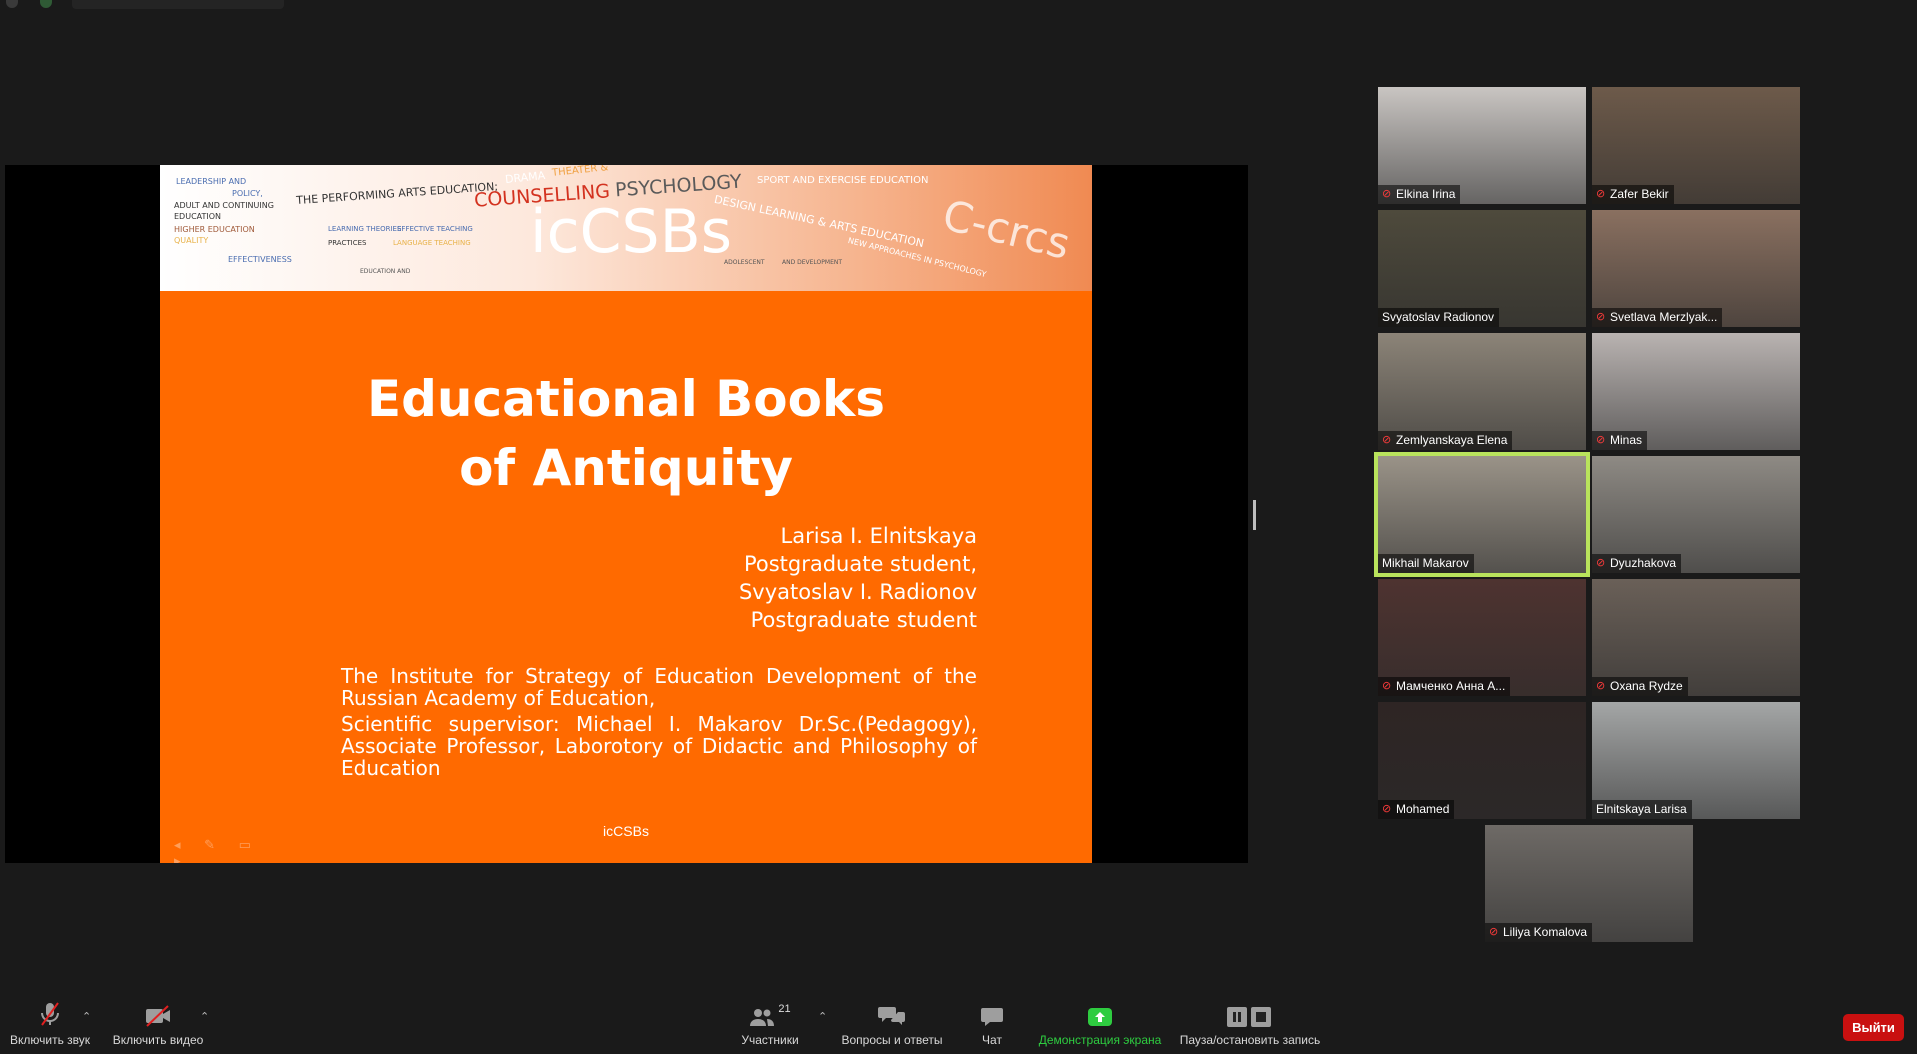 This screenshot has width=1917, height=1054. What do you see at coordinates (46, 4) in the screenshot?
I see `security-dot-icon` at bounding box center [46, 4].